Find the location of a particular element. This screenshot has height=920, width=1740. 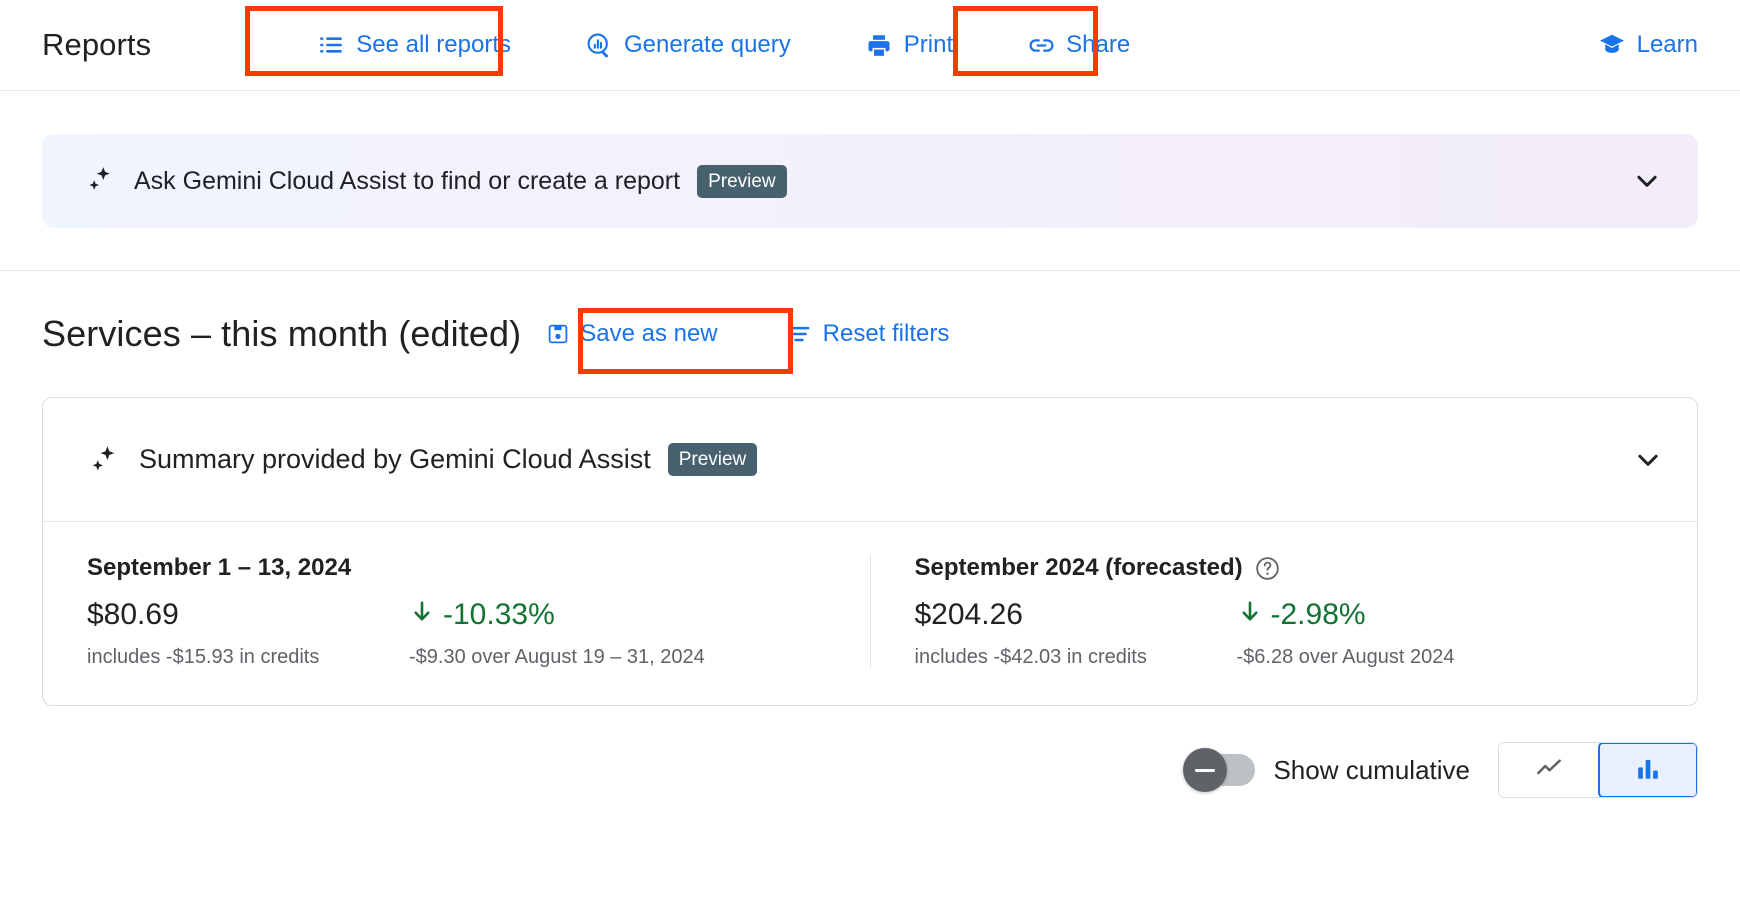

summary-card-heading: Summary provided by Gemini Cloud Assist is located at coordinates (395, 459).